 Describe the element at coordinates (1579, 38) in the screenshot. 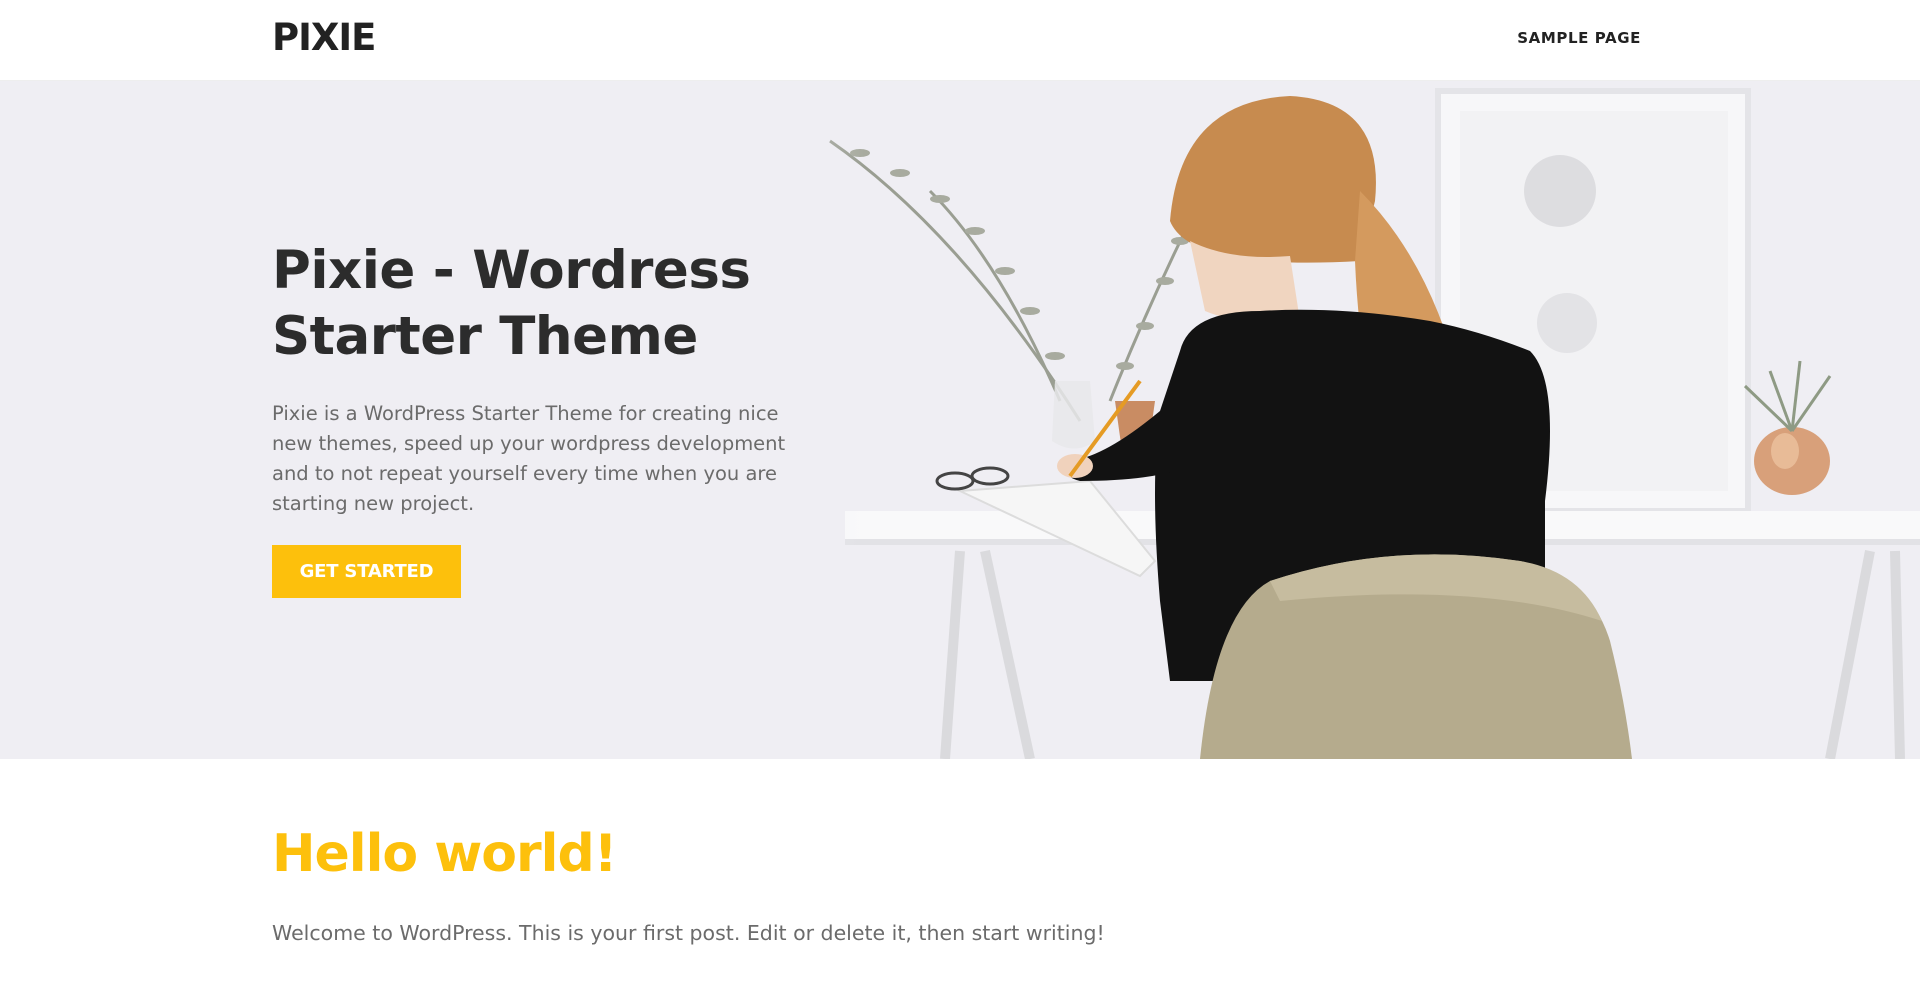

I see `nav-link-sample-page: SAMPLE PAGE` at that location.